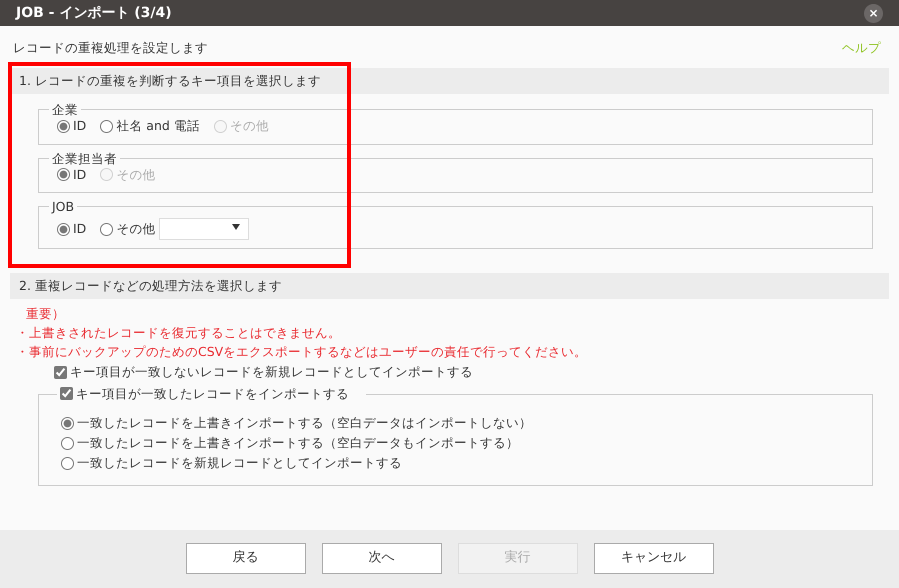 Image resolution: width=899 pixels, height=588 pixels. What do you see at coordinates (46, 314) in the screenshot?
I see `warning-text: 重要）` at bounding box center [46, 314].